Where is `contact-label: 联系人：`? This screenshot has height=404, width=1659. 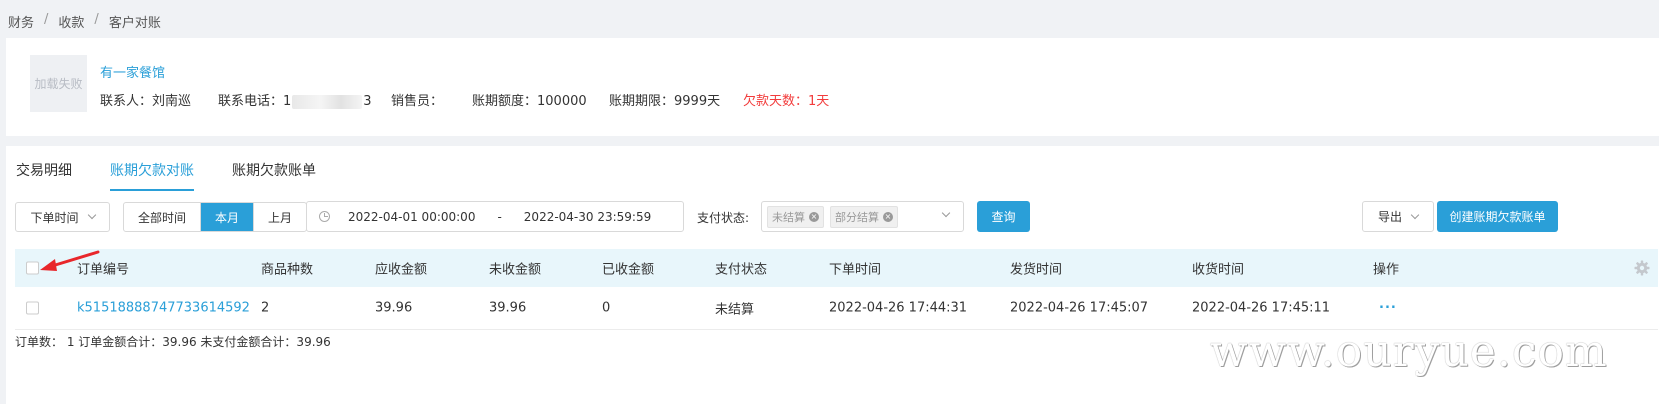 contact-label: 联系人： is located at coordinates (126, 101).